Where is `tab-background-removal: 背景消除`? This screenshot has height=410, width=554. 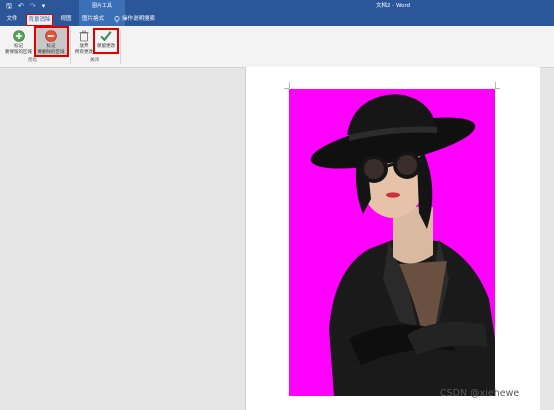
tab-background-removal: 背景消除 is located at coordinates (39, 20).